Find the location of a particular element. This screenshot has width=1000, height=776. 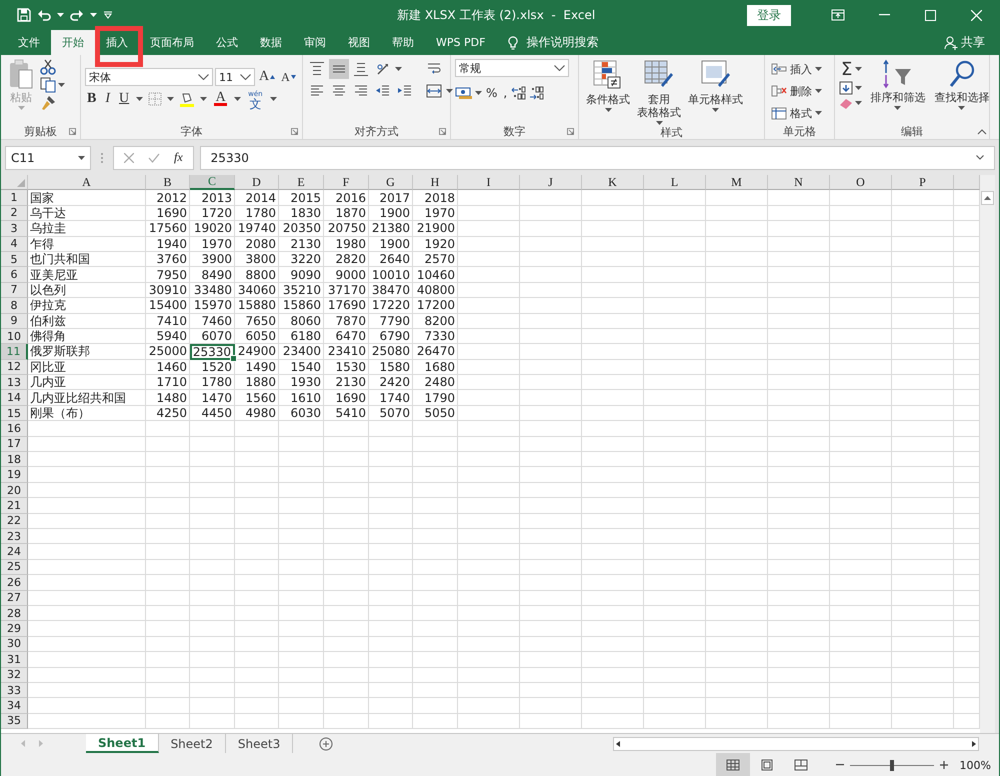

table-cell: 2013 is located at coordinates (212, 198).